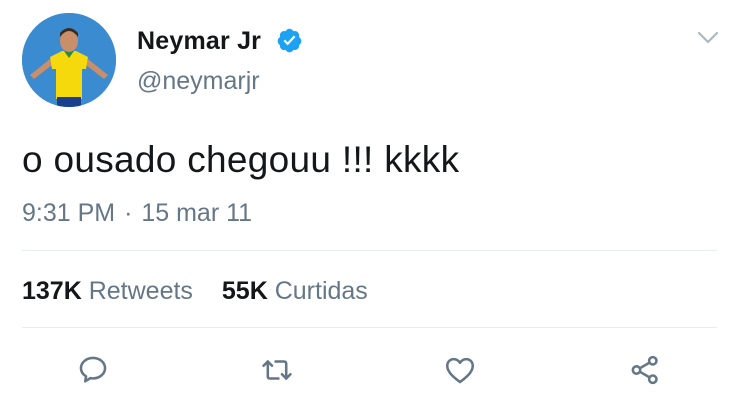 The width and height of the screenshot is (739, 415). What do you see at coordinates (199, 41) in the screenshot?
I see `display-name: Neymar Jr` at bounding box center [199, 41].